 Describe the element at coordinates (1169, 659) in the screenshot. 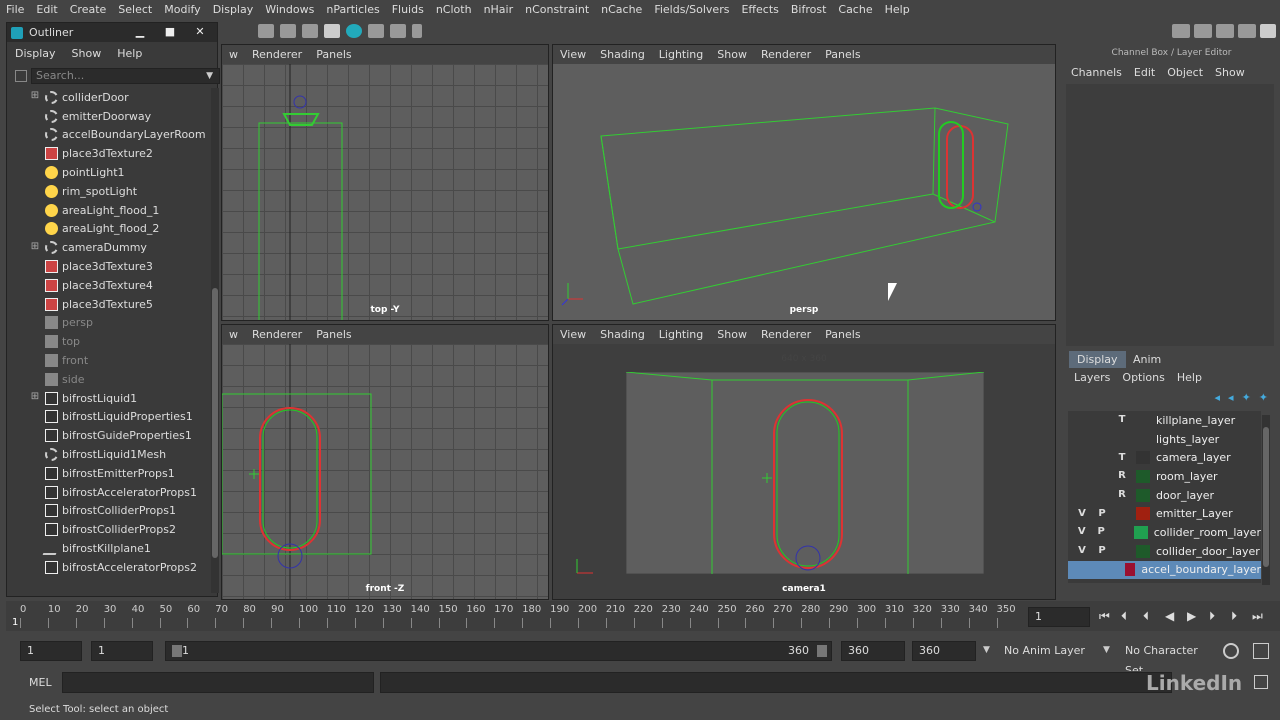

I see `character-set-select: No Character Set` at that location.